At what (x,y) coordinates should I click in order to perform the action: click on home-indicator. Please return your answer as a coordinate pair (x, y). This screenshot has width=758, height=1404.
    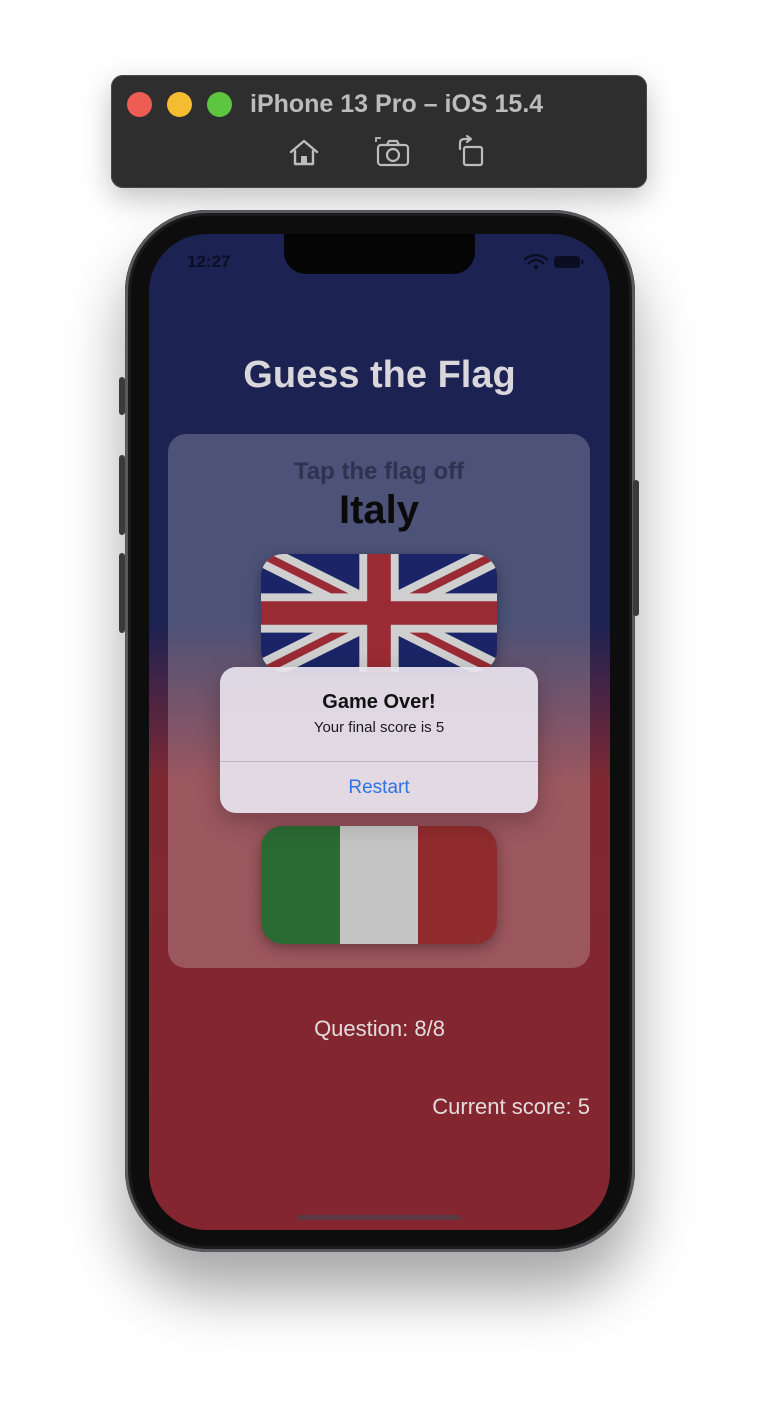
    Looking at the image, I should click on (379, 1217).